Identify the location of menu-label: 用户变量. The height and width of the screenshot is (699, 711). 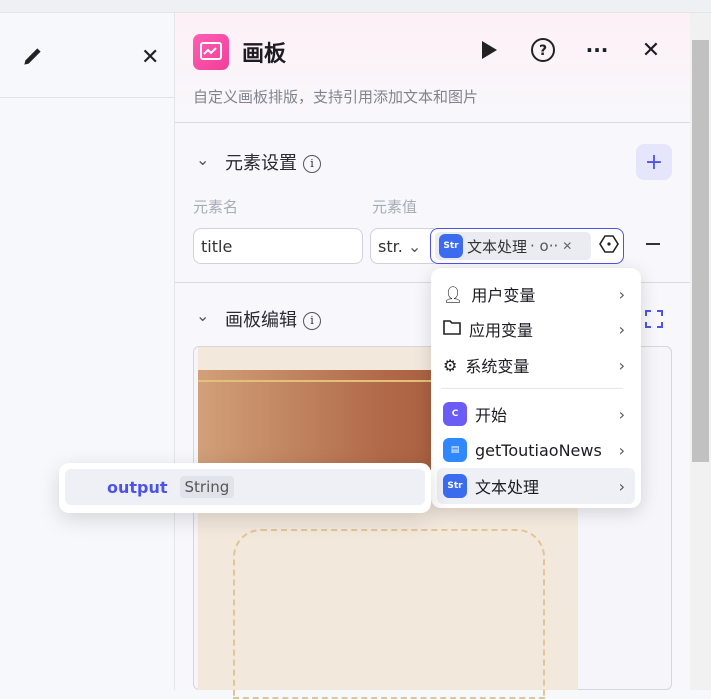
(503, 295).